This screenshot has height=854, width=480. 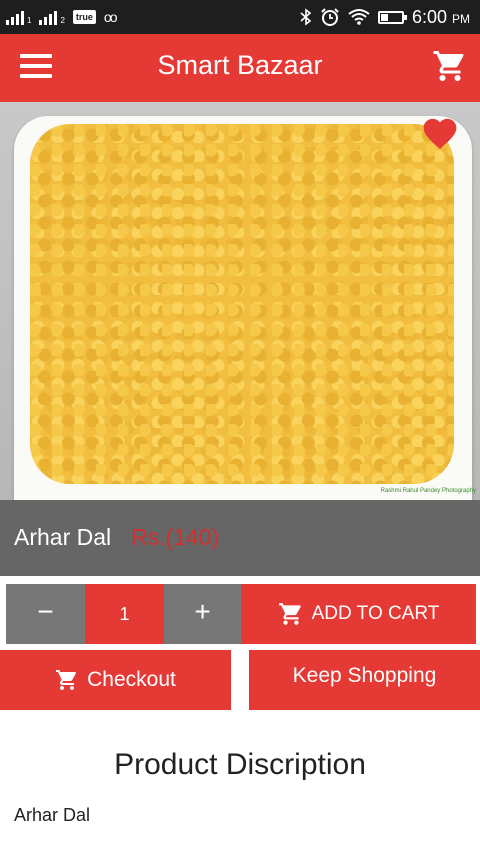 I want to click on product-name: Arhar Dal, so click(x=63, y=537).